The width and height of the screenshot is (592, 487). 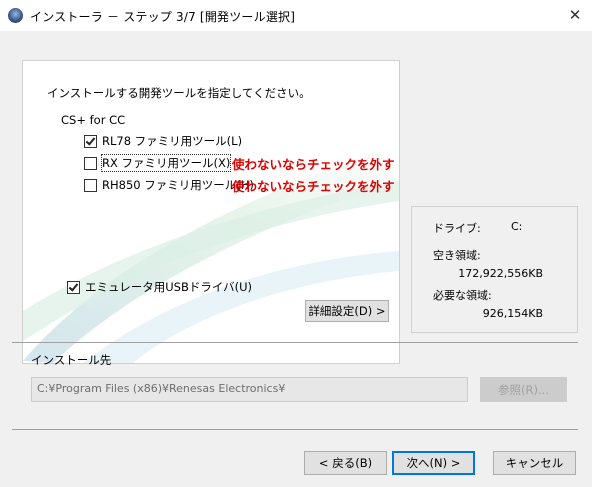 I want to click on option-rh850: RH850 ファミリ用ツール(H), so click(x=169, y=185).